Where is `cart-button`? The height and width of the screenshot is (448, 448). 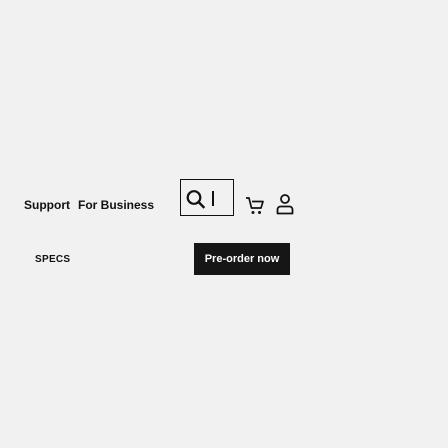 cart-button is located at coordinates (255, 206).